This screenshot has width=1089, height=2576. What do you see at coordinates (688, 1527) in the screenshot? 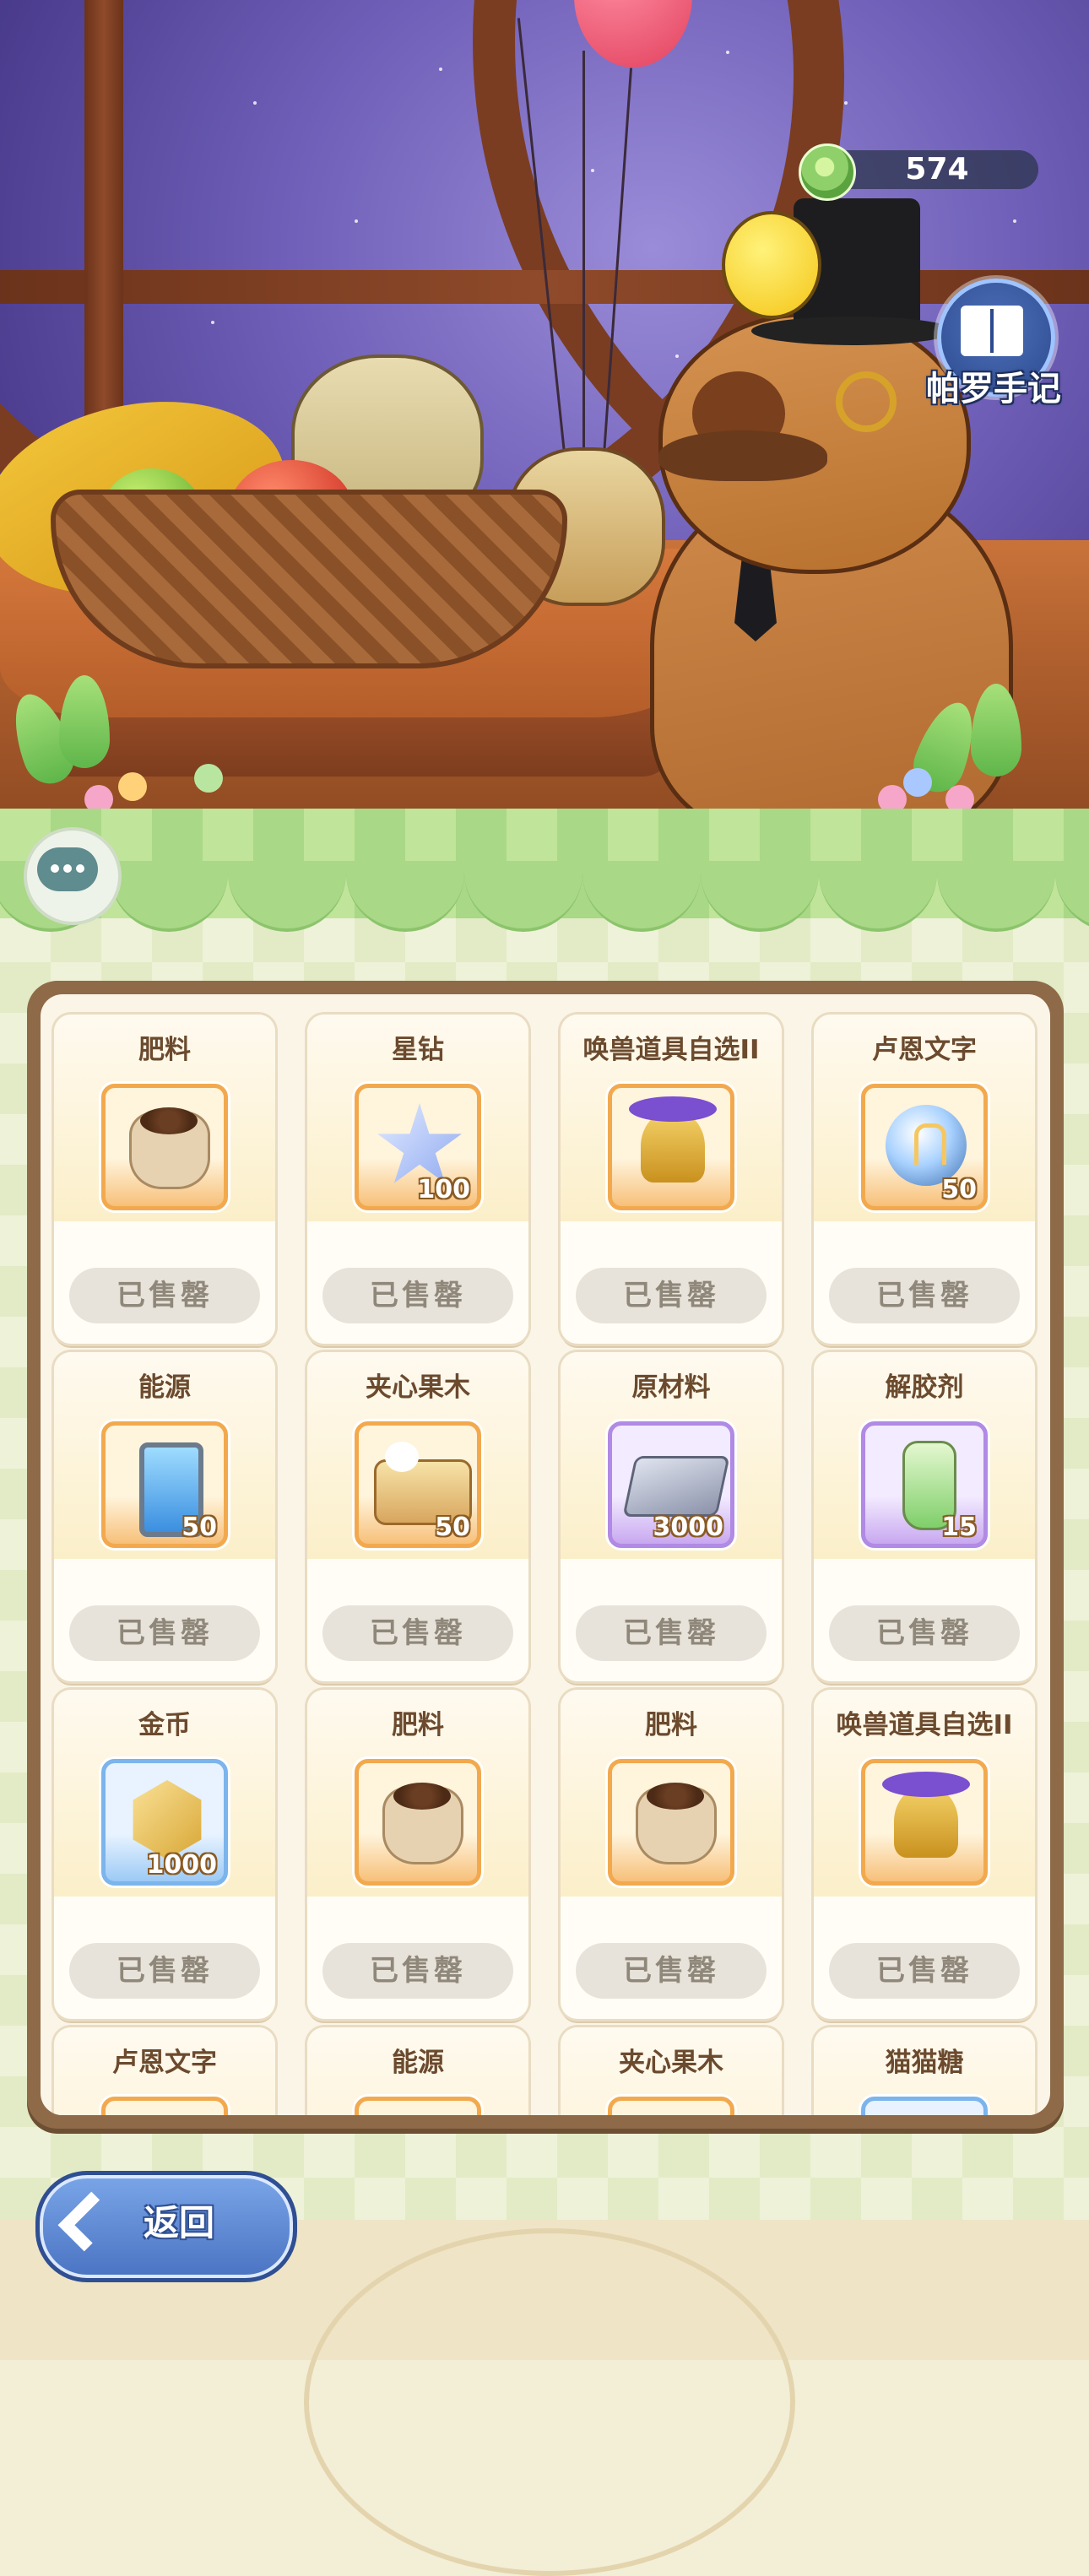
I see `item-quantity: 3000` at bounding box center [688, 1527].